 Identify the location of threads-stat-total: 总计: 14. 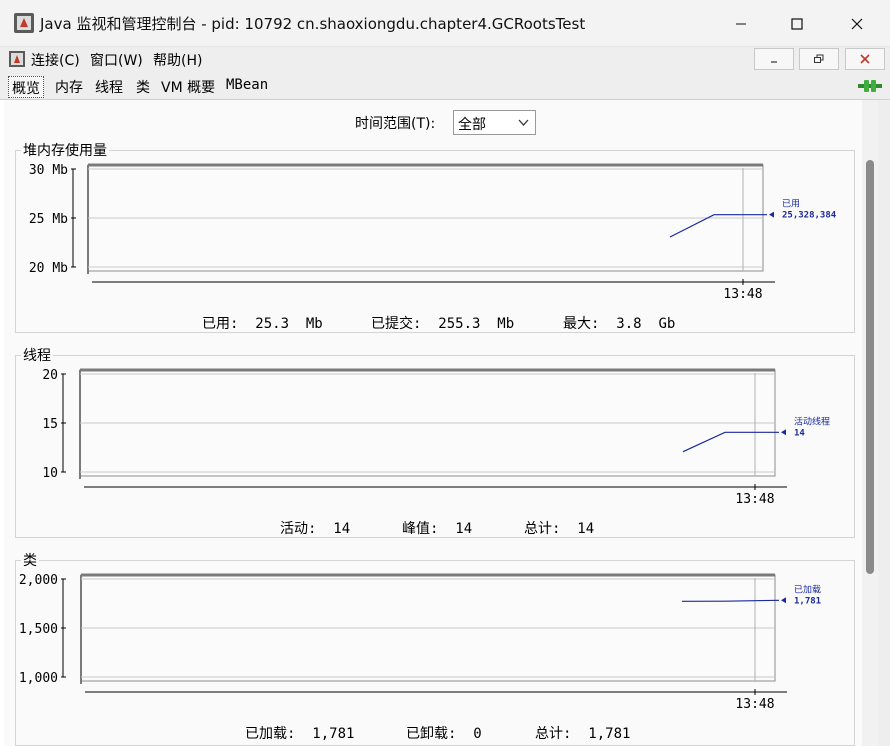
(559, 528).